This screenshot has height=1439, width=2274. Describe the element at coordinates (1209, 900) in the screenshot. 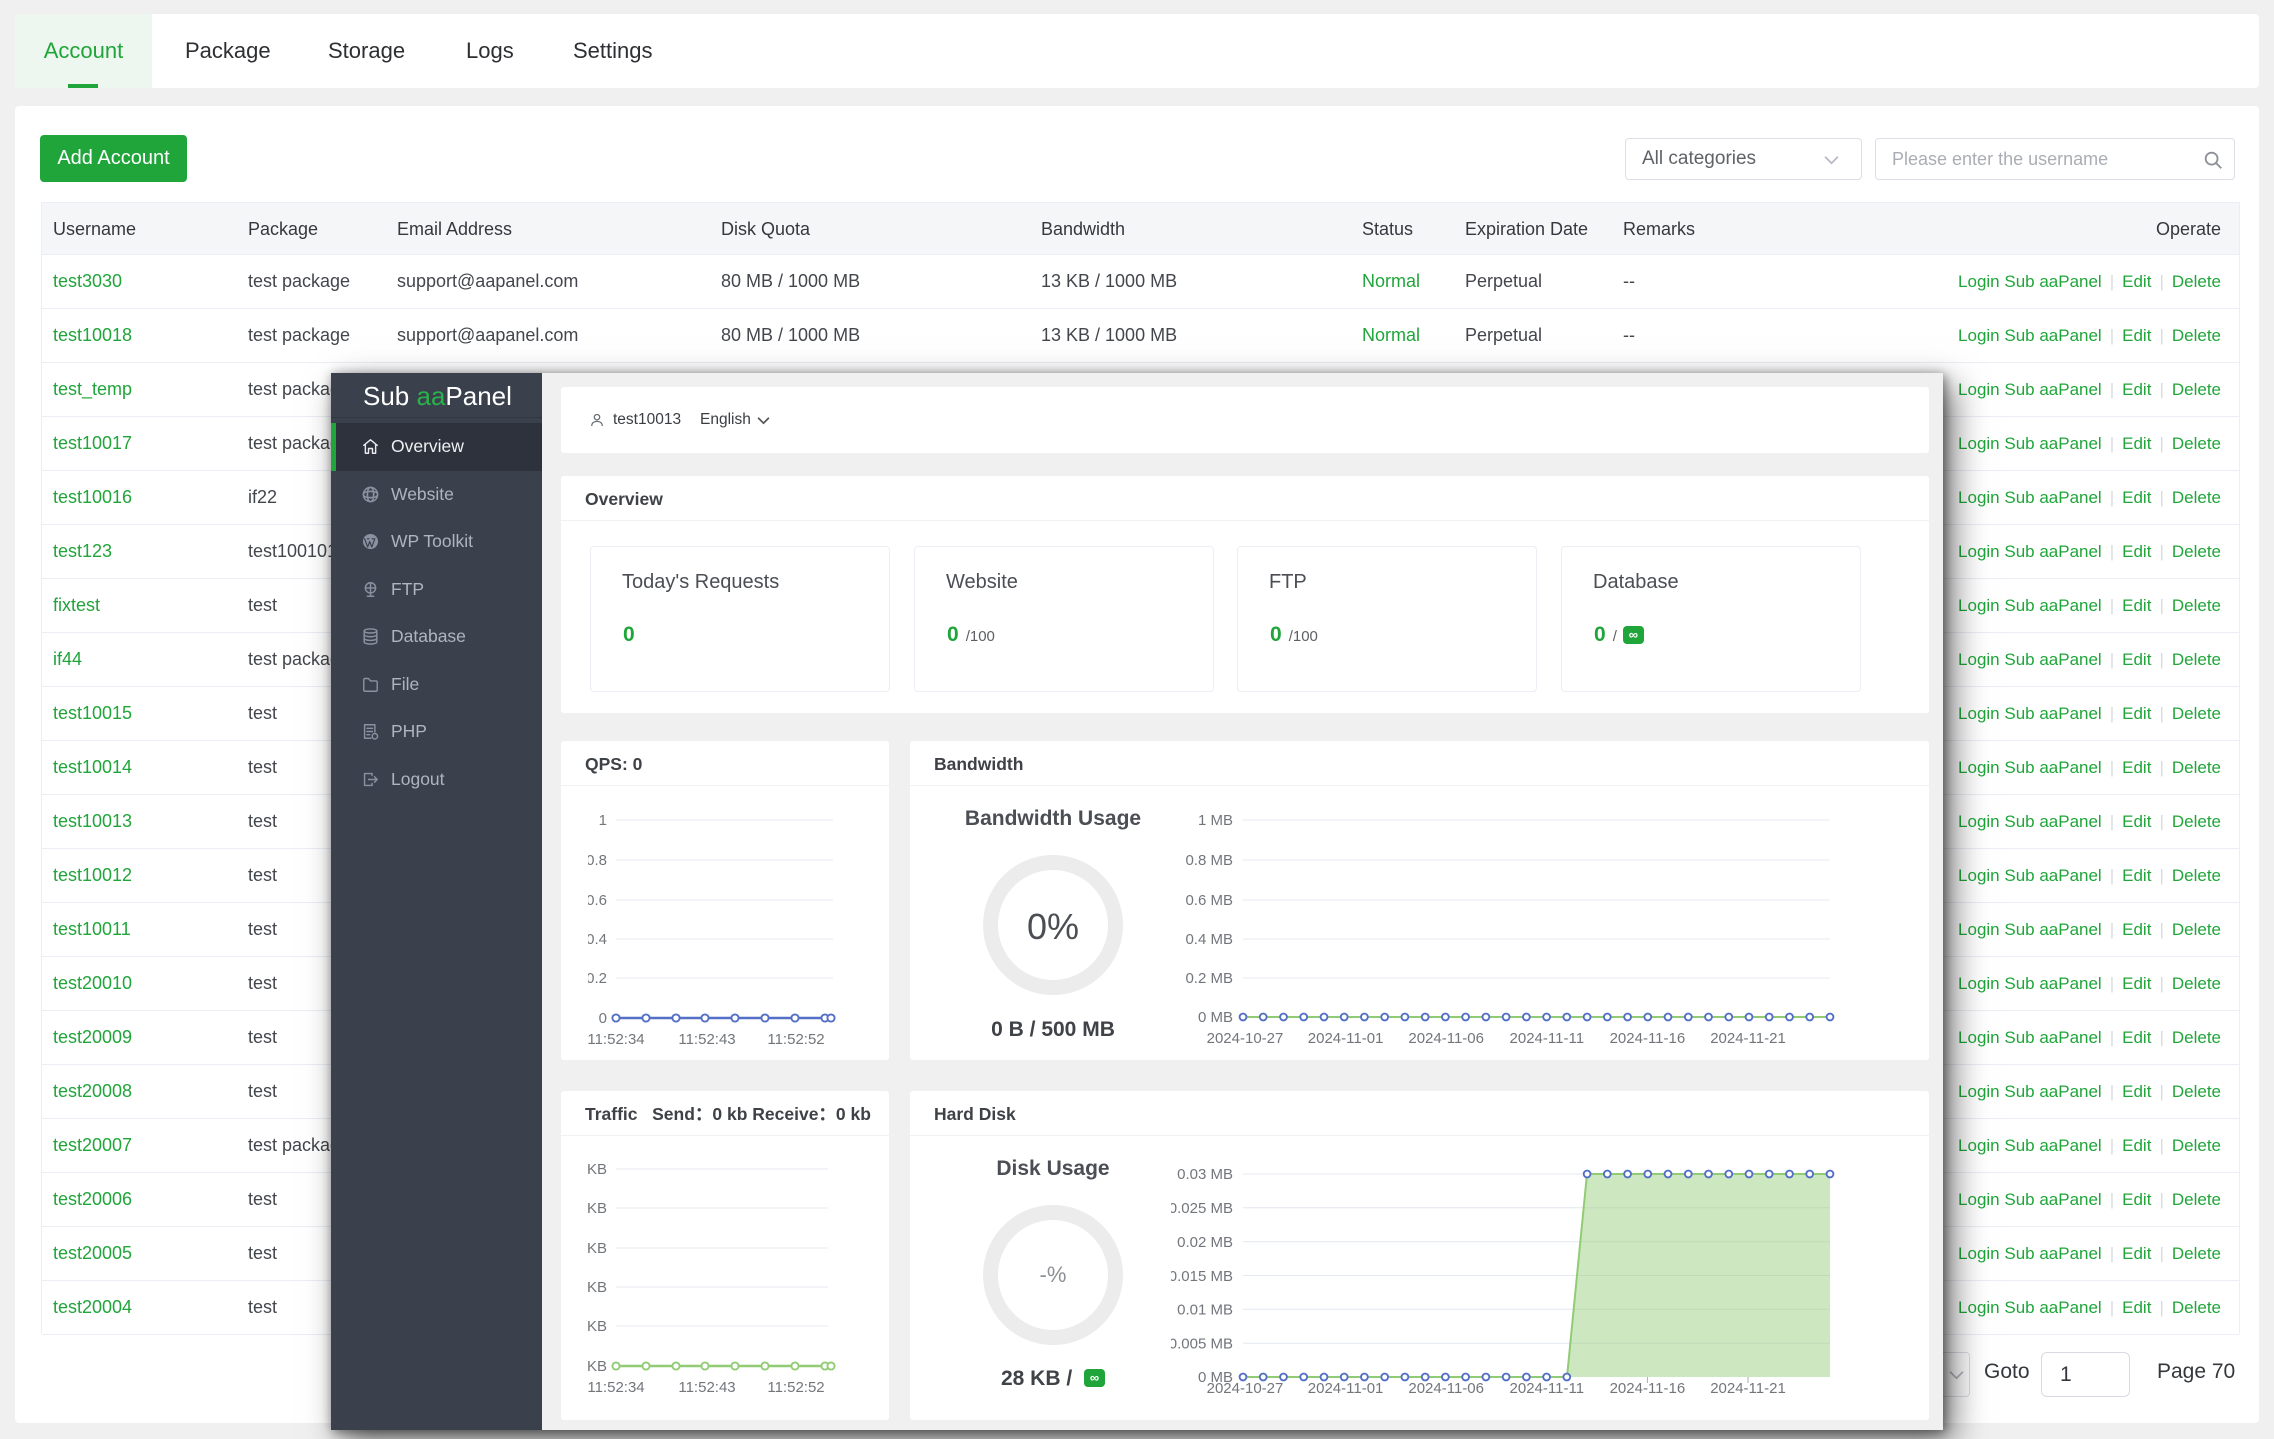

I see `svg-text: 0.6 MB` at that location.